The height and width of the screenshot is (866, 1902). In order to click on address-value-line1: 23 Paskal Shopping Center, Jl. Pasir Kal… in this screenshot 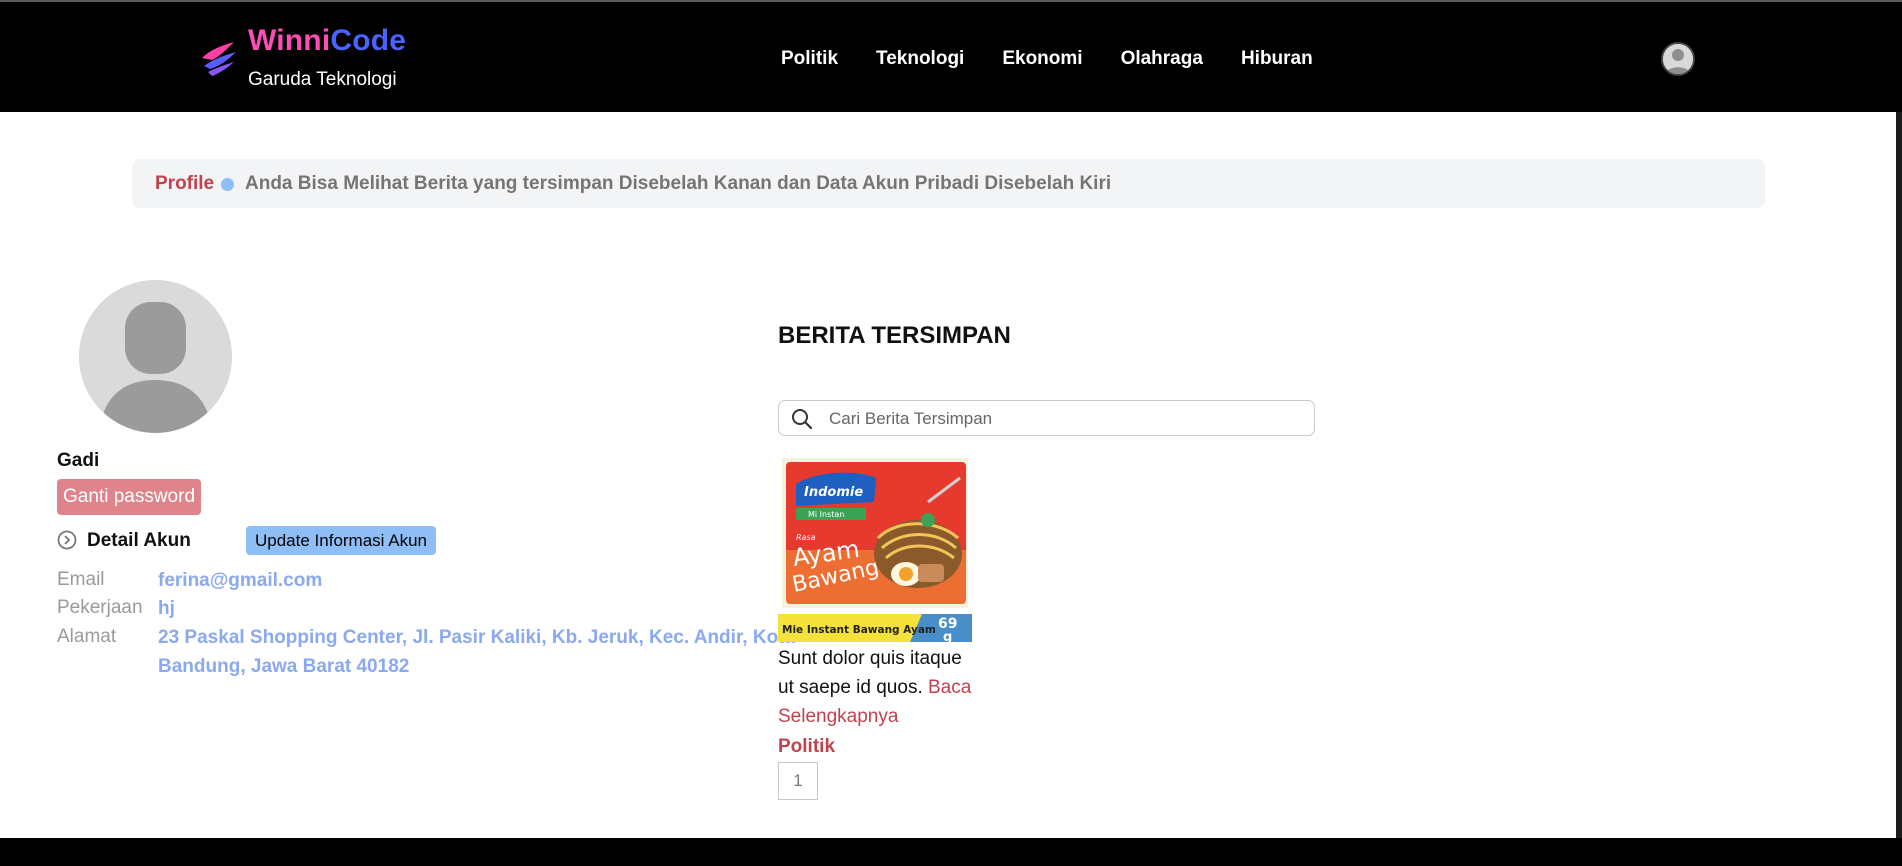, I will do `click(477, 637)`.